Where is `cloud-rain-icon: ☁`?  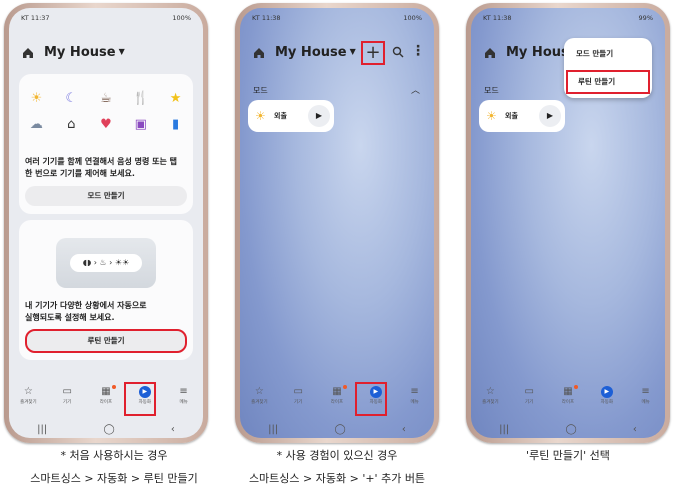 cloud-rain-icon: ☁ is located at coordinates (36, 124).